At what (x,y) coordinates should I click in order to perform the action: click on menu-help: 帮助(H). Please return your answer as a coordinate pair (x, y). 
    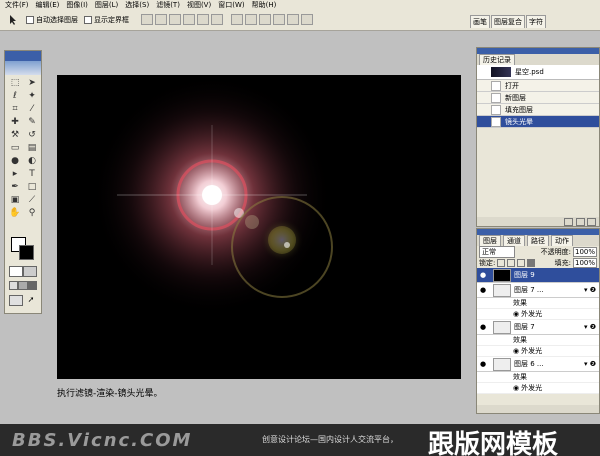
    Looking at the image, I should click on (264, 5).